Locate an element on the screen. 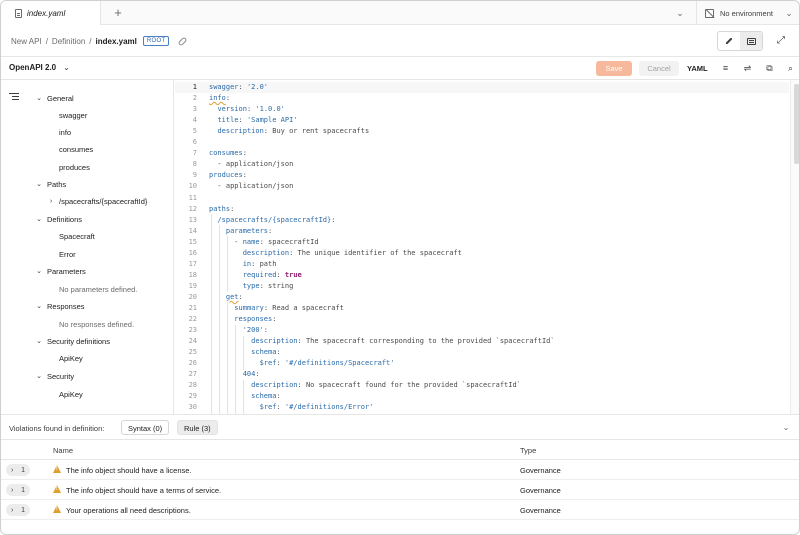  outline-item-produces: produces is located at coordinates (74, 167).